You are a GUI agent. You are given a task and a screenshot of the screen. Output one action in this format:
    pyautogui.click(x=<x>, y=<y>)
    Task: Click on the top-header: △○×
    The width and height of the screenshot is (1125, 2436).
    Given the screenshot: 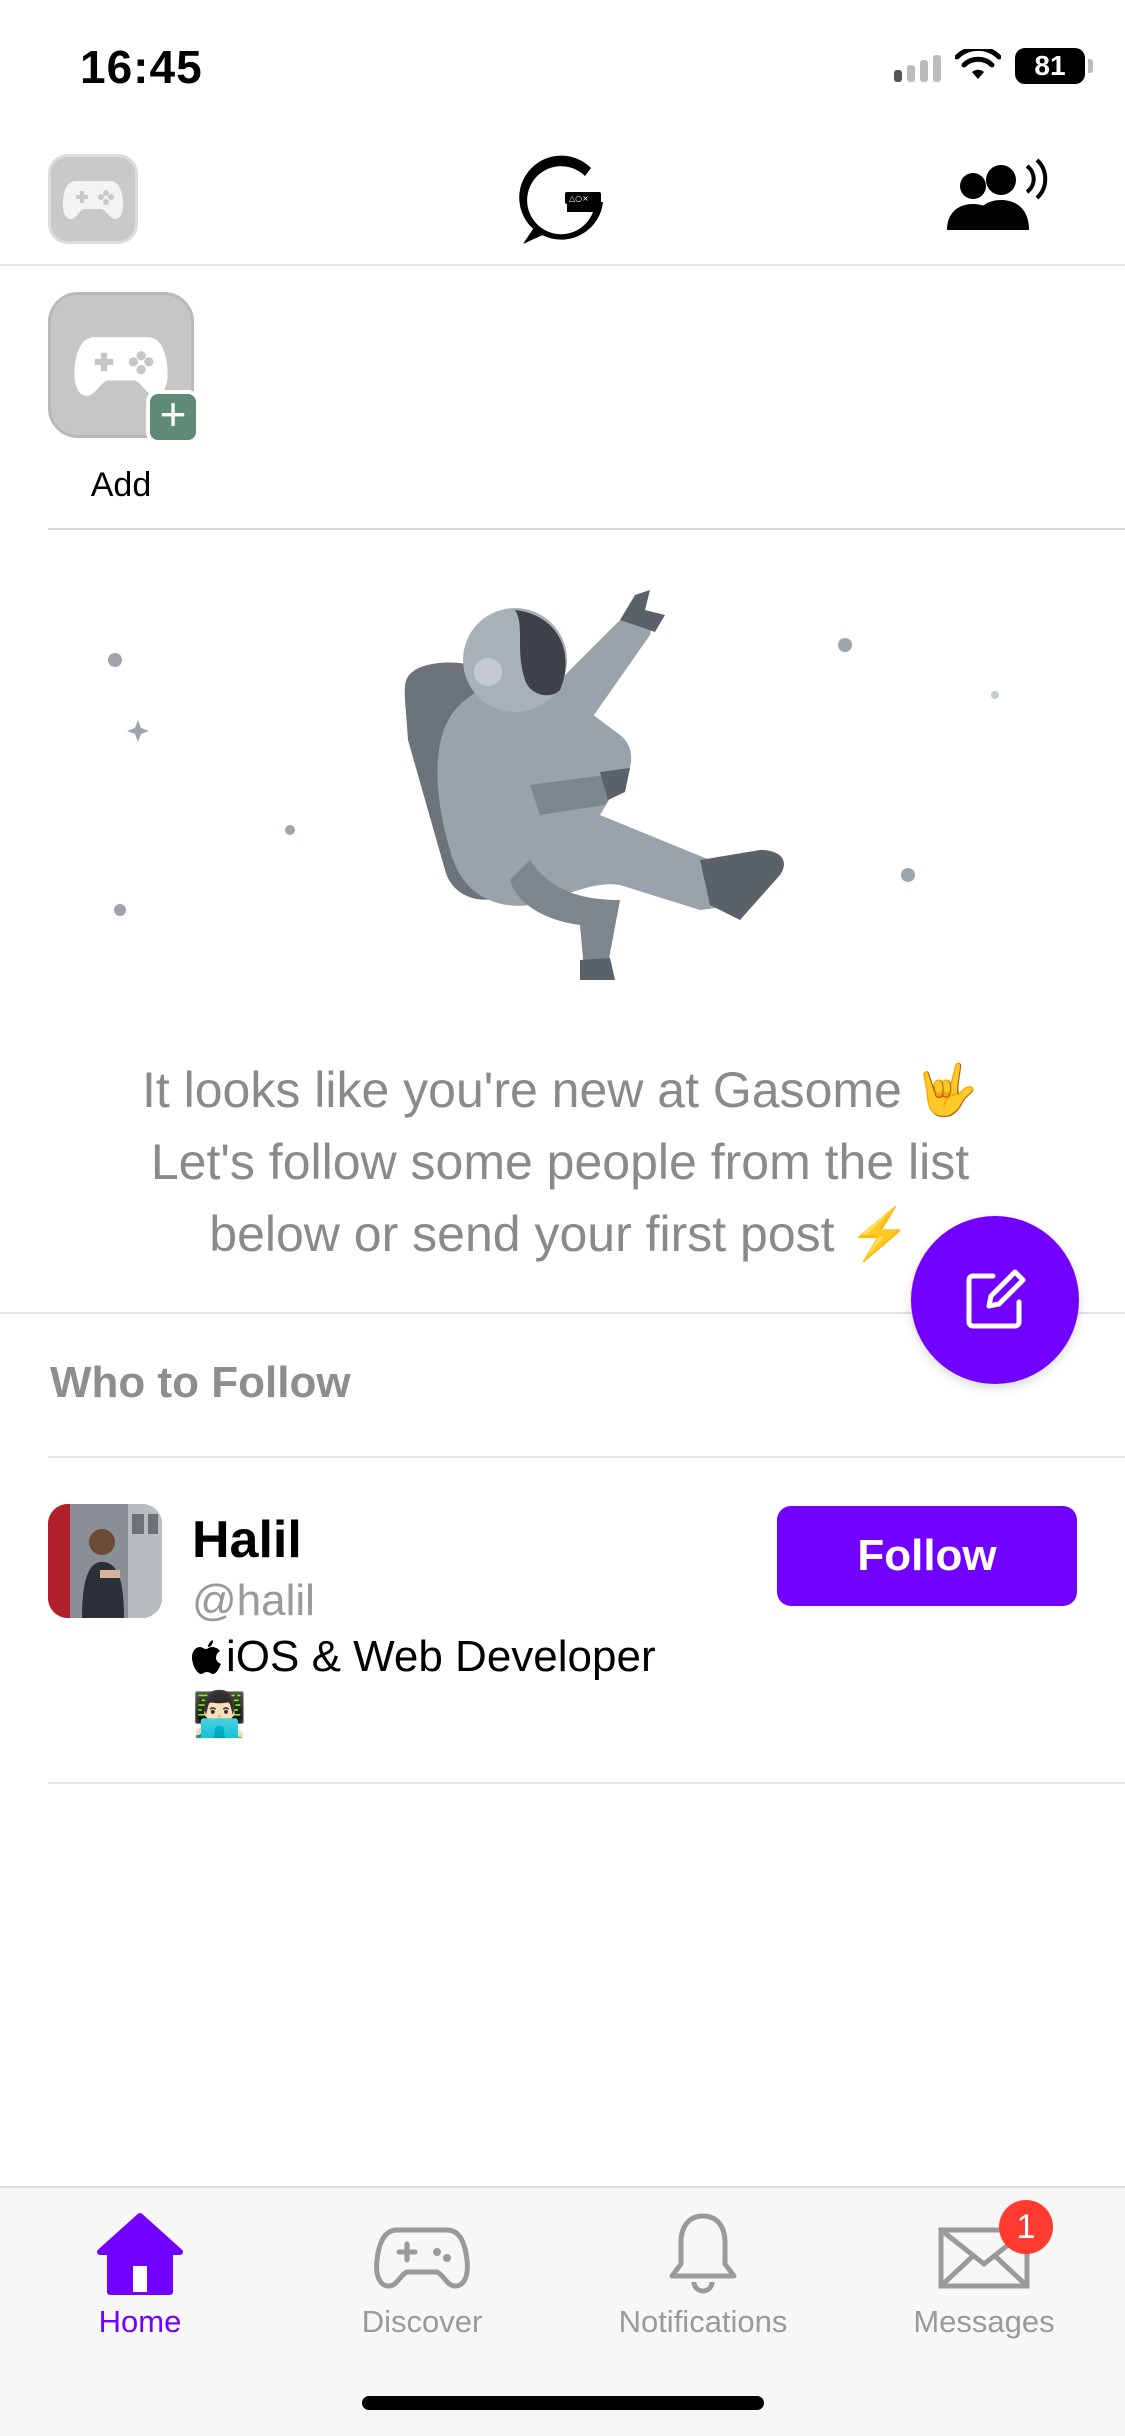 What is the action you would take?
    pyautogui.click(x=562, y=203)
    